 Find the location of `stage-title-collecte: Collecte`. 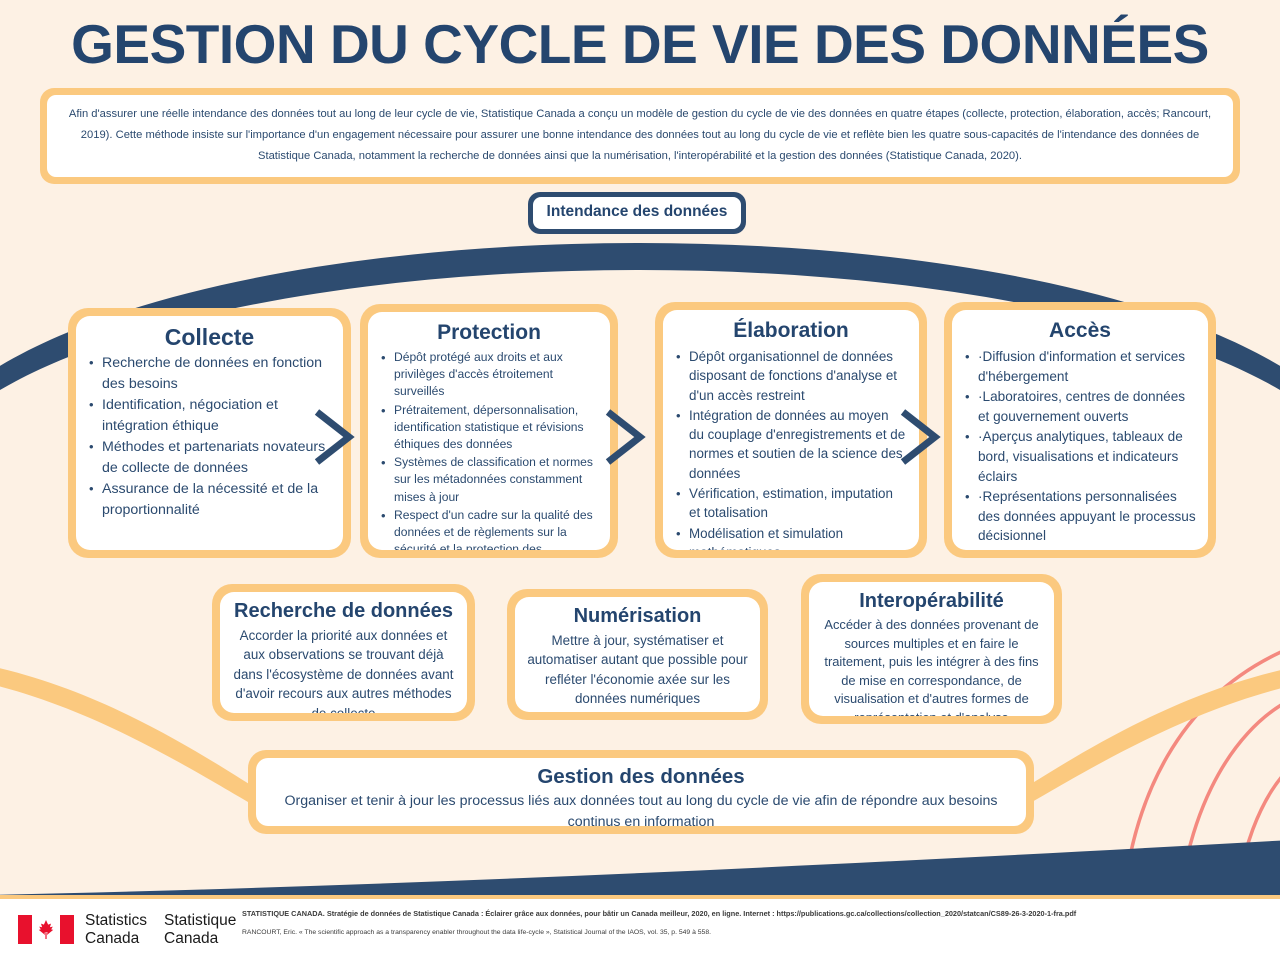

stage-title-collecte: Collecte is located at coordinates (209, 337).